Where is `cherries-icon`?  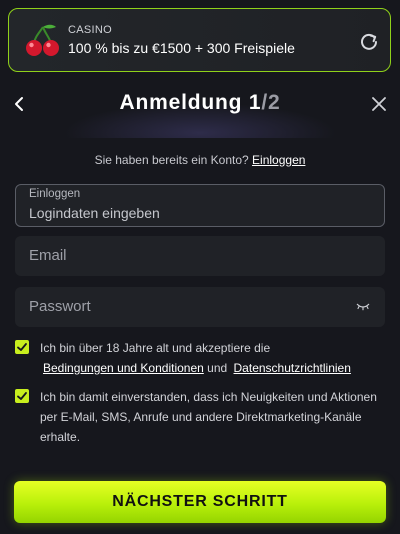 cherries-icon is located at coordinates (42, 40).